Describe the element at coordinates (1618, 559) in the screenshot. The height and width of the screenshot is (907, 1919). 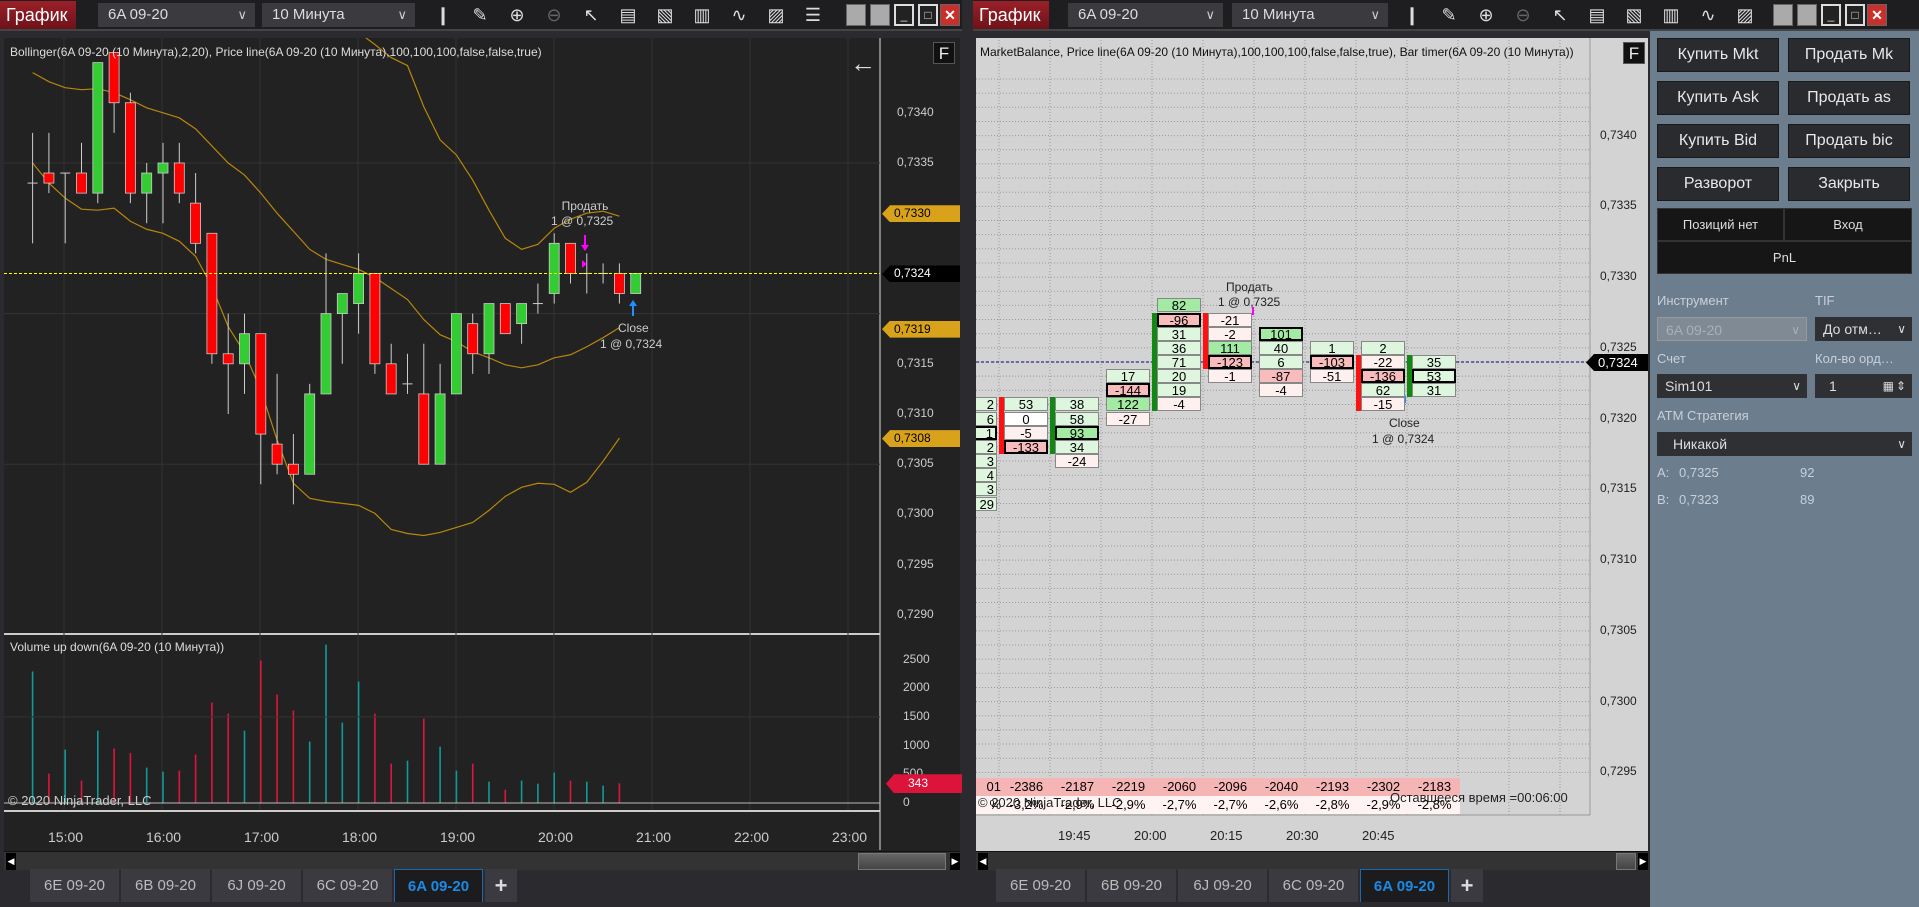
I see `price-axis-label: 0,7310` at that location.